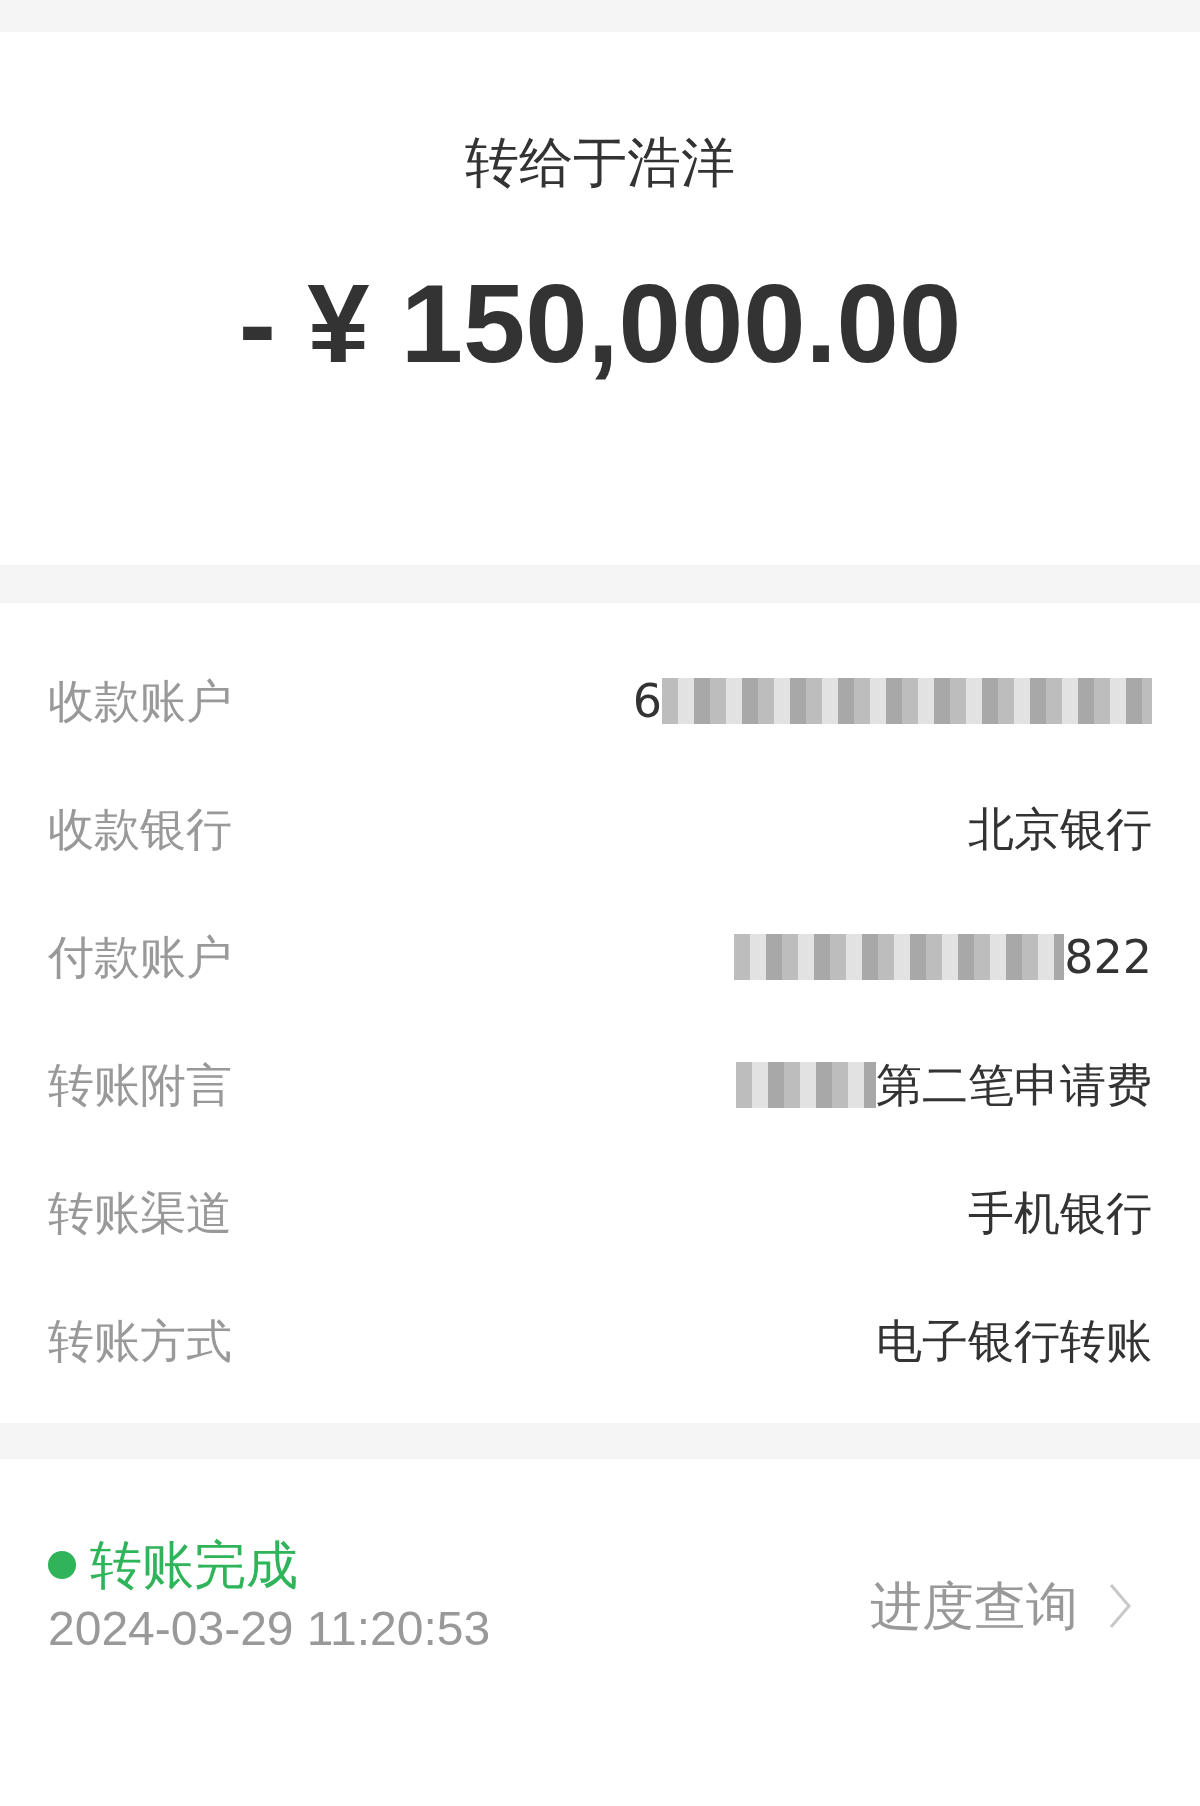  What do you see at coordinates (194, 1565) in the screenshot?
I see `status-text: 转账完成` at bounding box center [194, 1565].